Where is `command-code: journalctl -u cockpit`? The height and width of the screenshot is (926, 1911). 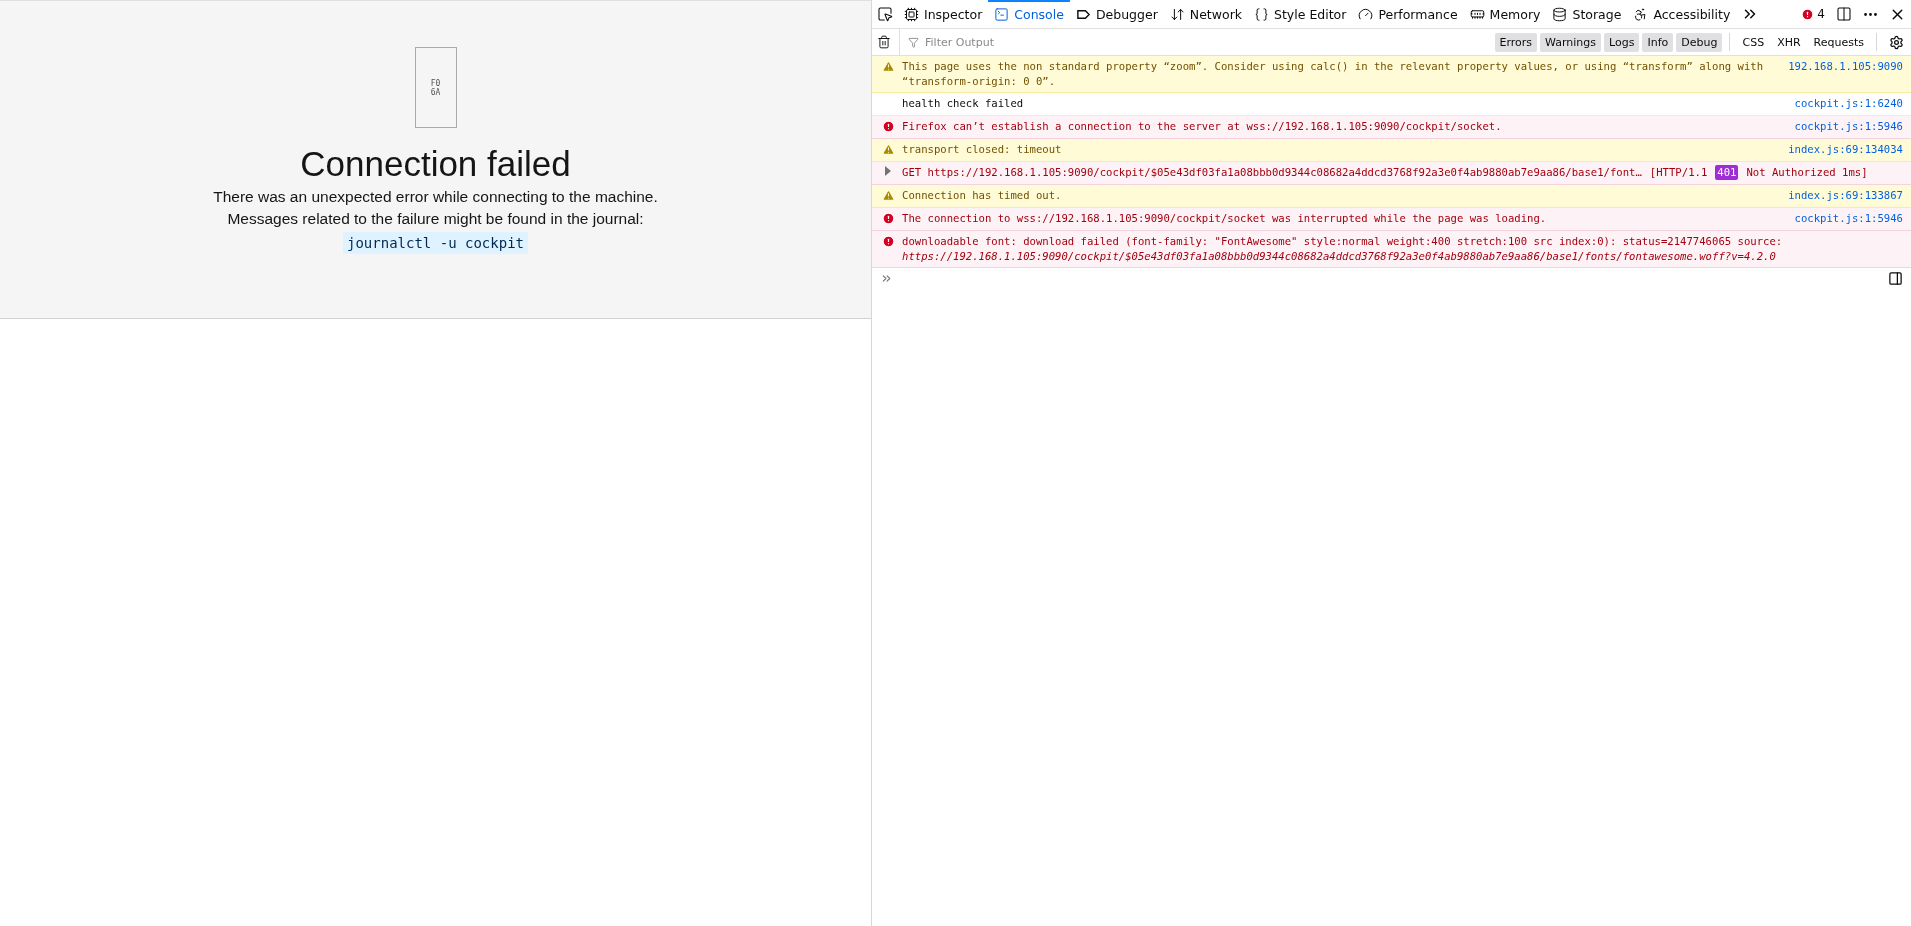
command-code: journalctl -u cockpit is located at coordinates (435, 243).